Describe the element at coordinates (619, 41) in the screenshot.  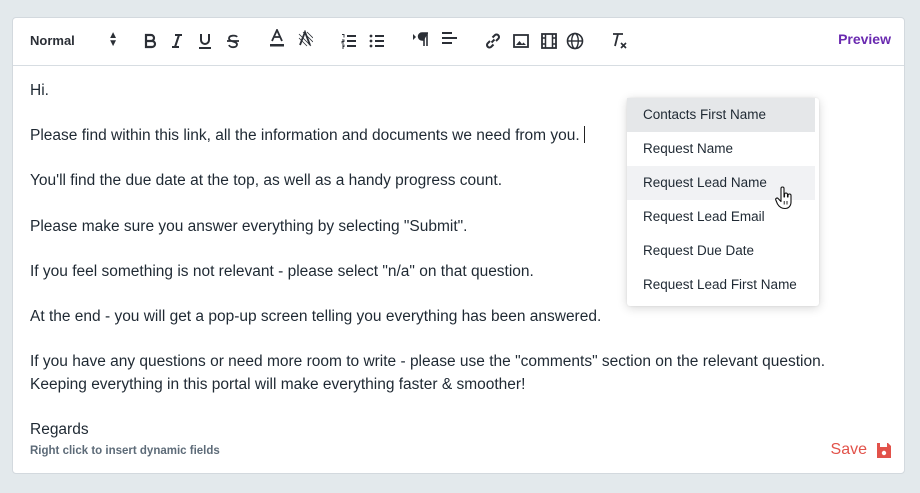
I see `clear-format-icon` at that location.